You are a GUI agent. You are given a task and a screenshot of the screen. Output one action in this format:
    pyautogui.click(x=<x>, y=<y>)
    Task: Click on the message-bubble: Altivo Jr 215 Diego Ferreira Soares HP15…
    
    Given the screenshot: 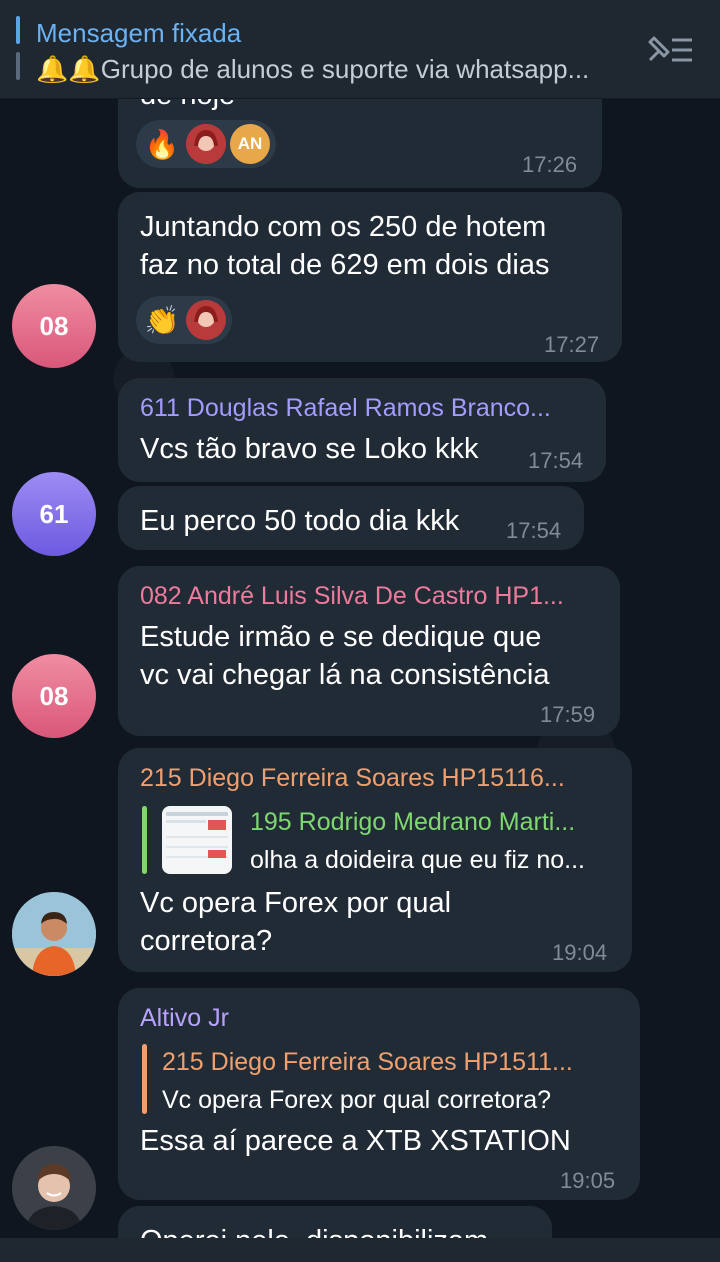 What is the action you would take?
    pyautogui.click(x=379, y=1094)
    